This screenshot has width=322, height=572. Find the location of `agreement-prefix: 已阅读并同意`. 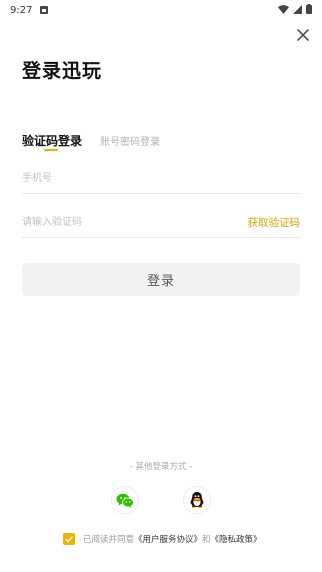

agreement-prefix: 已阅读并同意 is located at coordinates (109, 540).